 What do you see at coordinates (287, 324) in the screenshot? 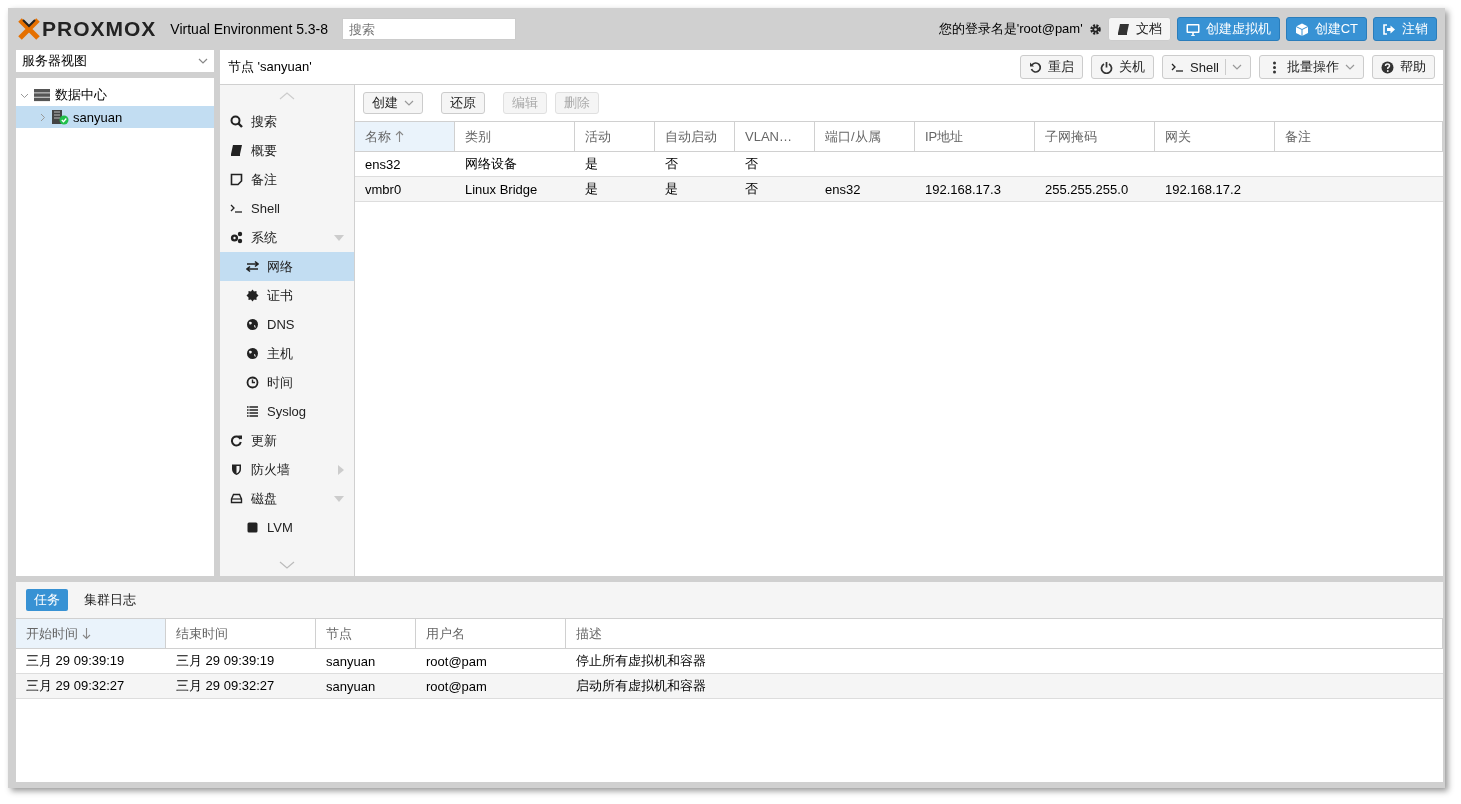
I see `nav-item: DNS` at bounding box center [287, 324].